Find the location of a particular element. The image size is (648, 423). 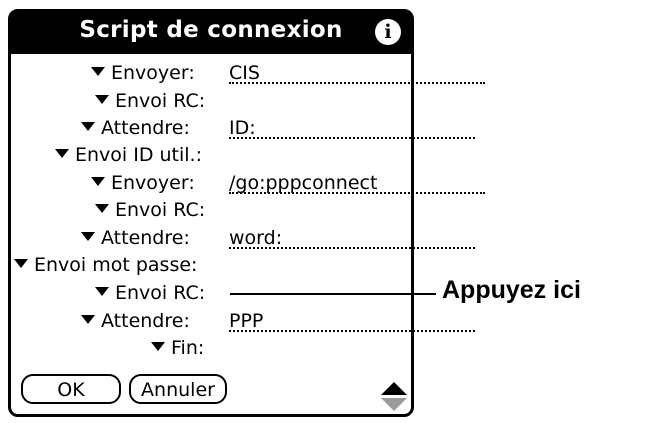

script-row: Attendre: word: is located at coordinates (278, 238).